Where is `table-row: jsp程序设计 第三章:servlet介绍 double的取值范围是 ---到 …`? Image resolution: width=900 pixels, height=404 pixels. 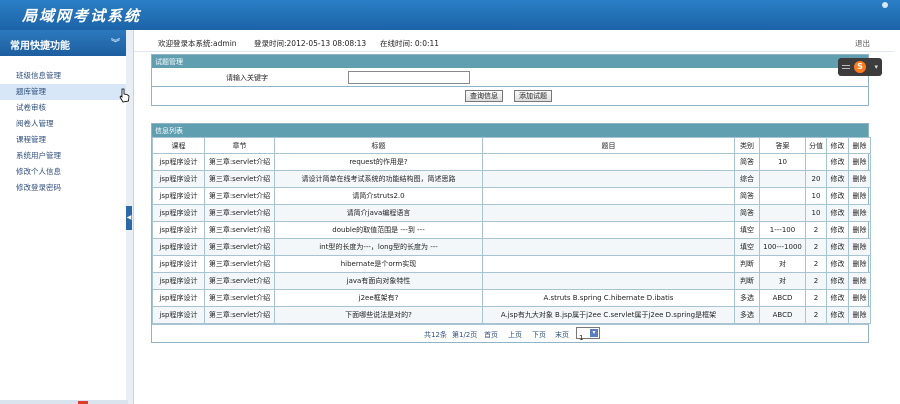 table-row: jsp程序设计 第三章:servlet介绍 double的取值范围是 ---到 … is located at coordinates (511, 230).